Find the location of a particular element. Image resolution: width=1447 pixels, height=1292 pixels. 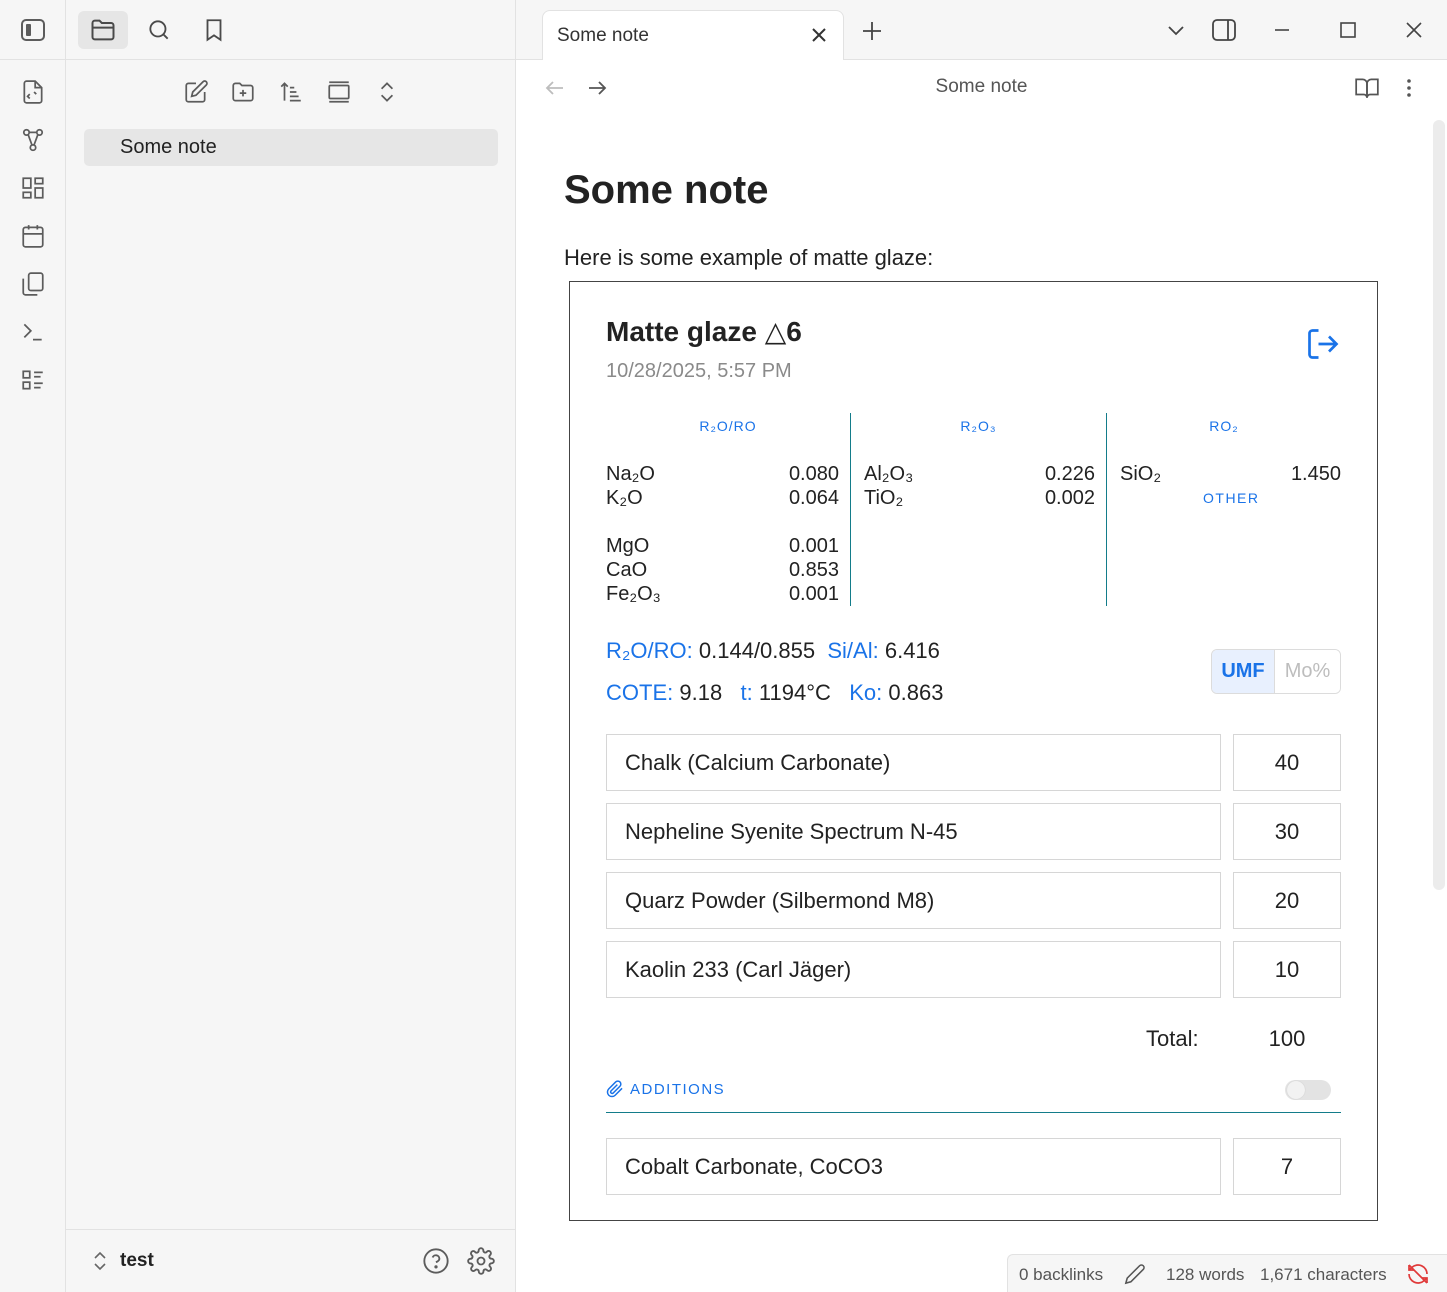

cote-value: 9.18 is located at coordinates (701, 692).